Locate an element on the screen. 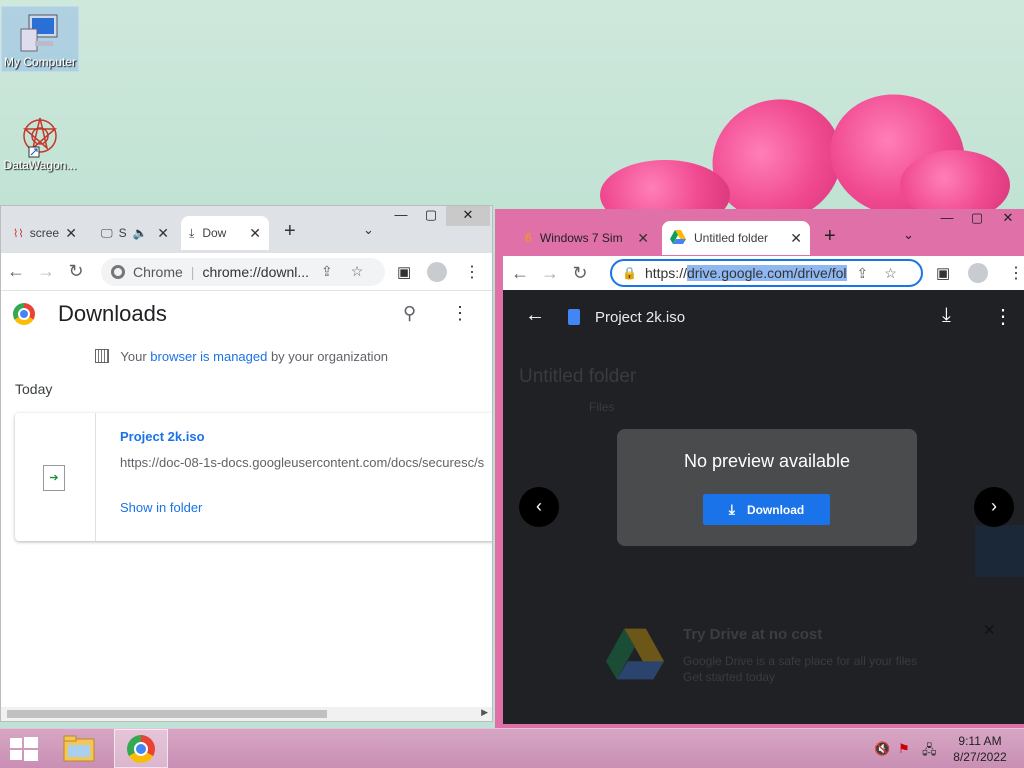 The image size is (1024, 768). address-prefix: Chrome is located at coordinates (158, 271).